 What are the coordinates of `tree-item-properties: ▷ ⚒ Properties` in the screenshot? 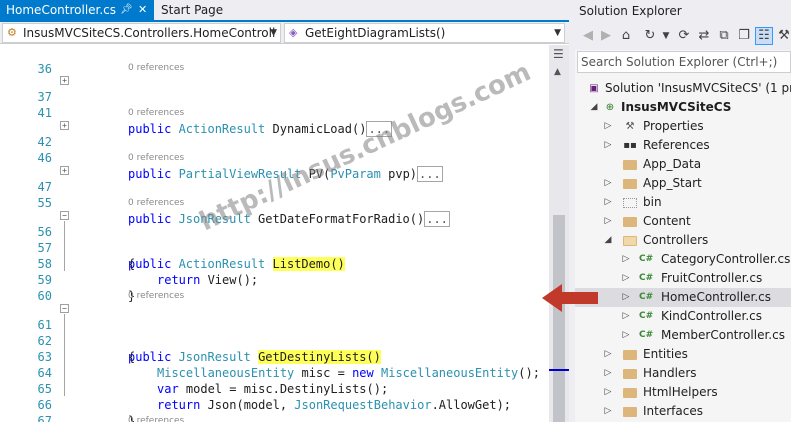 It's located at (683, 126).